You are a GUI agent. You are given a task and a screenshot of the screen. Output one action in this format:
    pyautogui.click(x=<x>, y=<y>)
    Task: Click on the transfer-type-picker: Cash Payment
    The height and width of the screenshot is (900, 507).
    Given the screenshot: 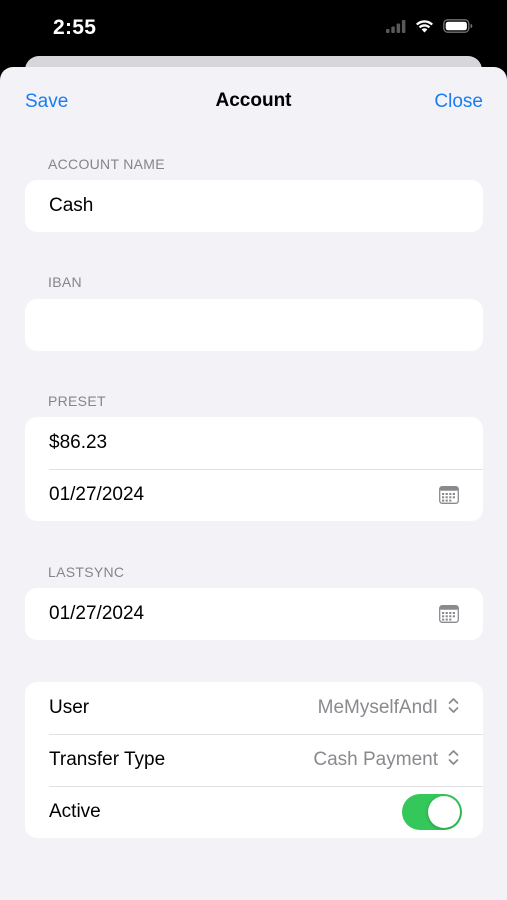 What is the action you would take?
    pyautogui.click(x=386, y=760)
    